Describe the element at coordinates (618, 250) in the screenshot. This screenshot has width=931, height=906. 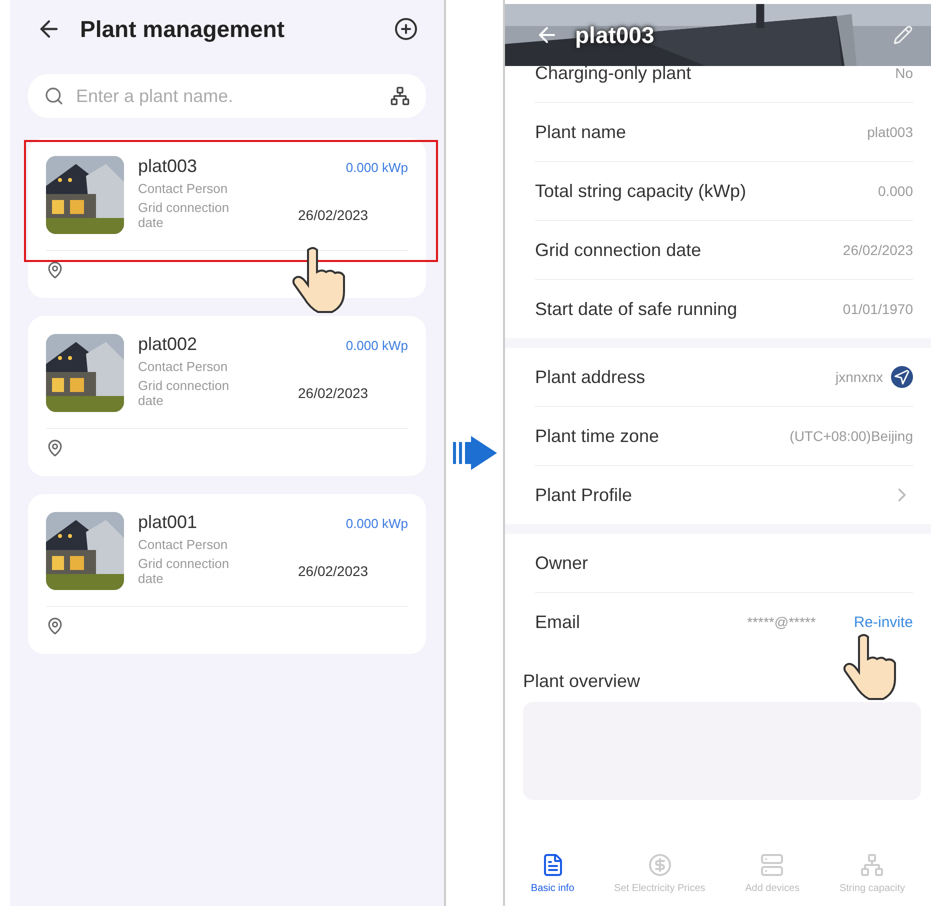
I see `field-label: Grid connection date` at that location.